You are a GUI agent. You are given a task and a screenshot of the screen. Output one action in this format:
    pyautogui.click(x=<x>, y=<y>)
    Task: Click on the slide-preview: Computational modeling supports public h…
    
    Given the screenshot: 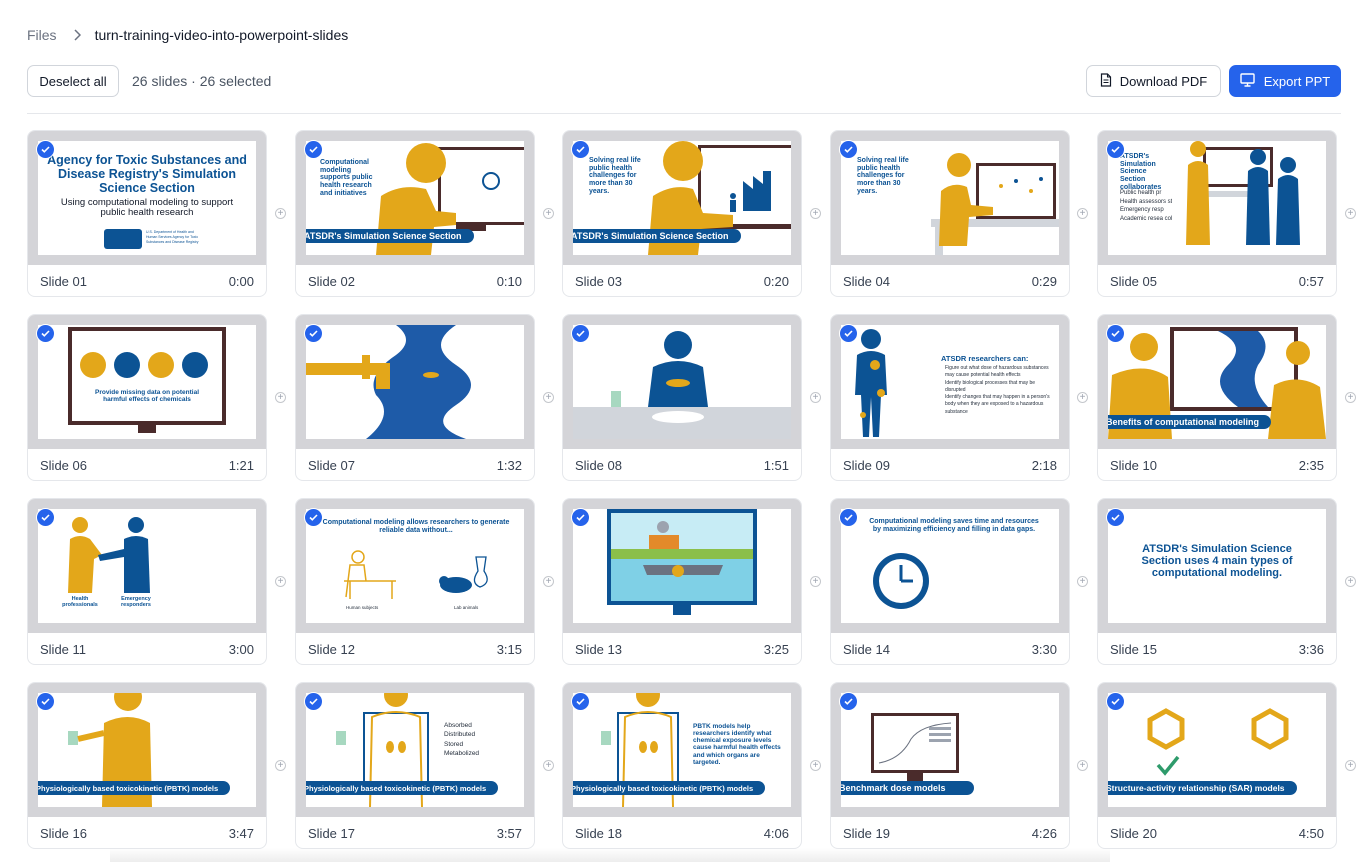 What is the action you would take?
    pyautogui.click(x=415, y=198)
    